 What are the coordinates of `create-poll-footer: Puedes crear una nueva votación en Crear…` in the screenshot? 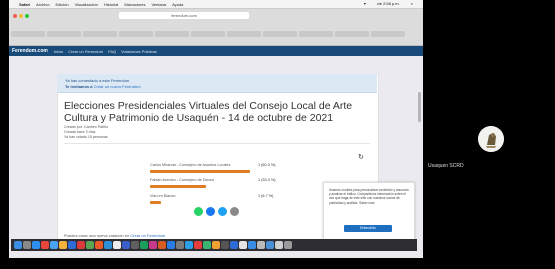 It's located at (114, 235).